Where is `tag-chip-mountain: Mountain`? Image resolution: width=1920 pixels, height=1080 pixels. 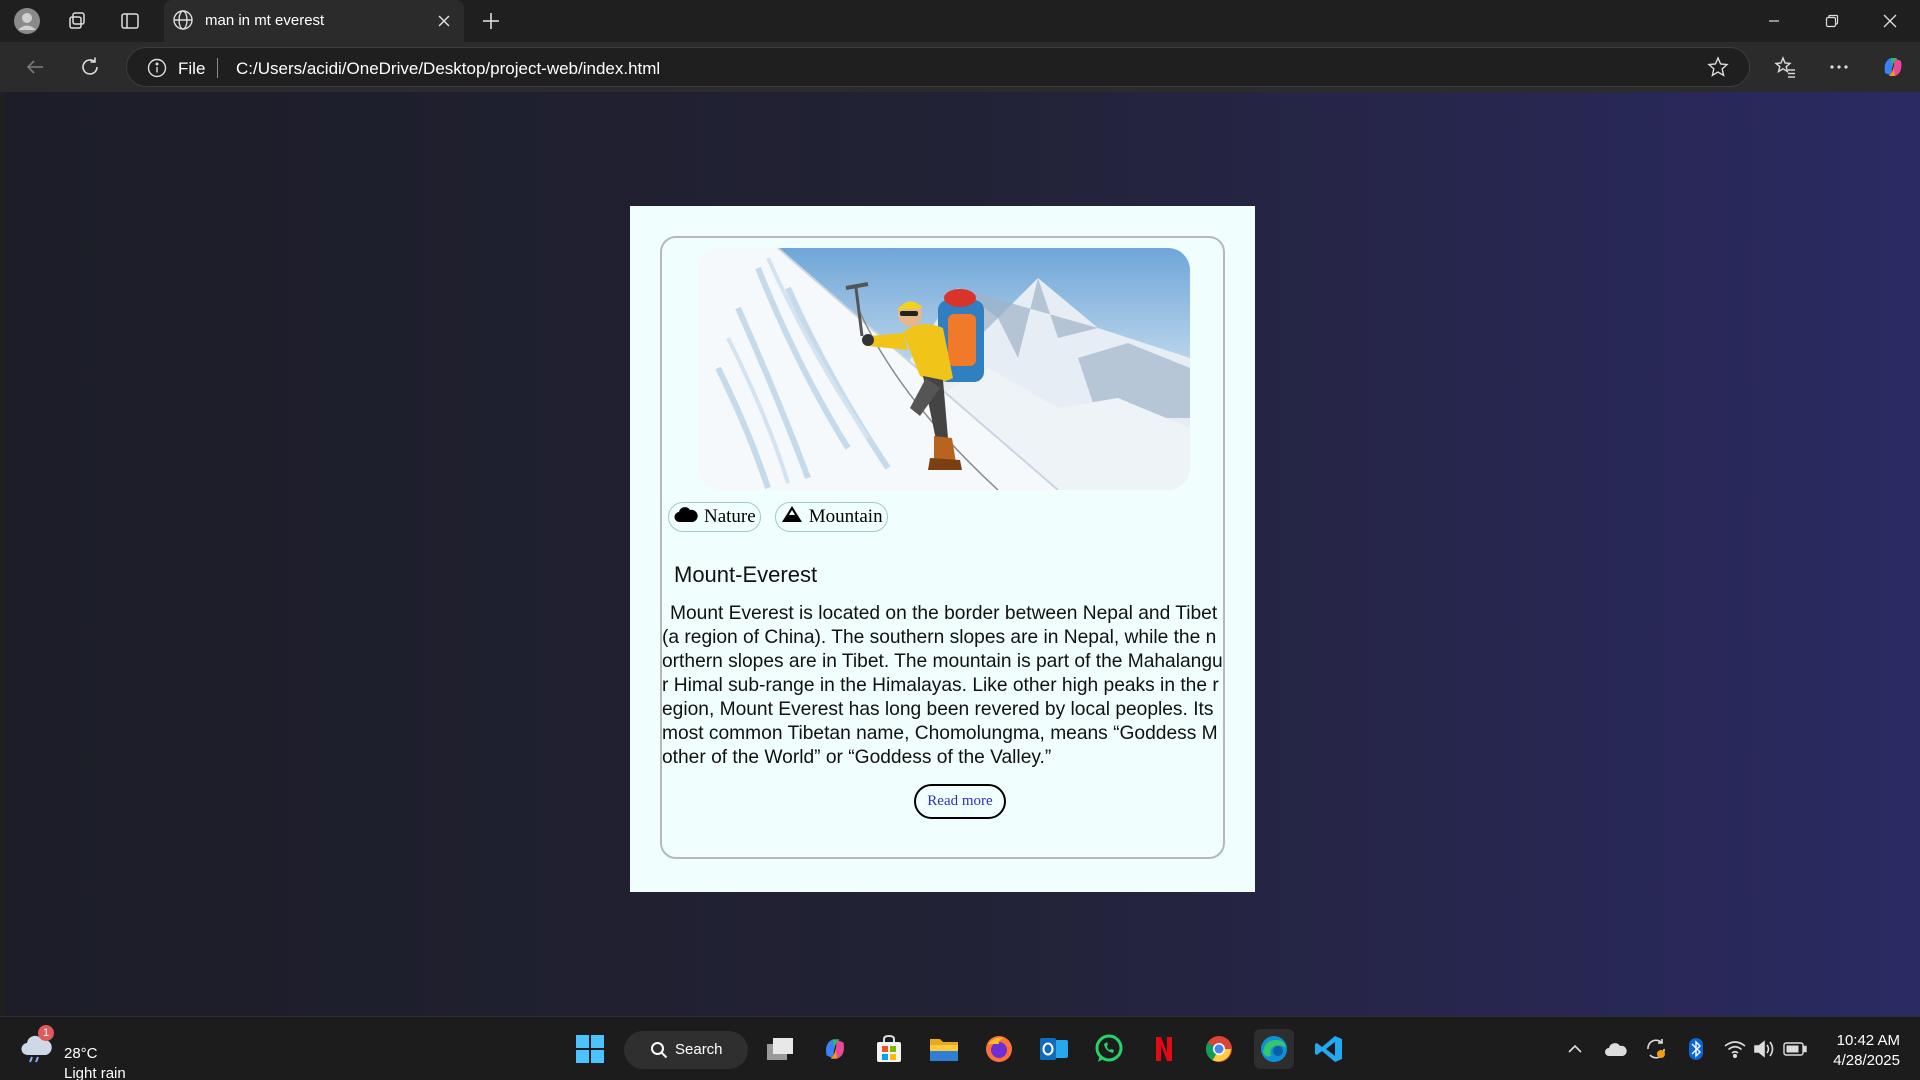
tag-chip-mountain: Mountain is located at coordinates (831, 517).